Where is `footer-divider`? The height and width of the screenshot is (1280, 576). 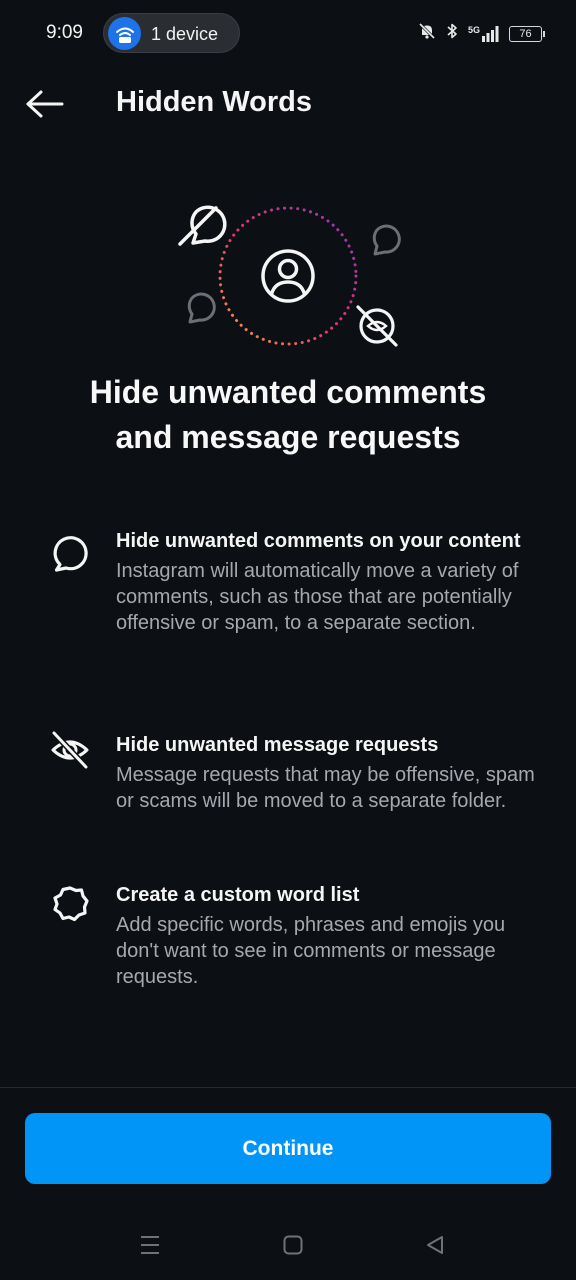
footer-divider is located at coordinates (288, 1087).